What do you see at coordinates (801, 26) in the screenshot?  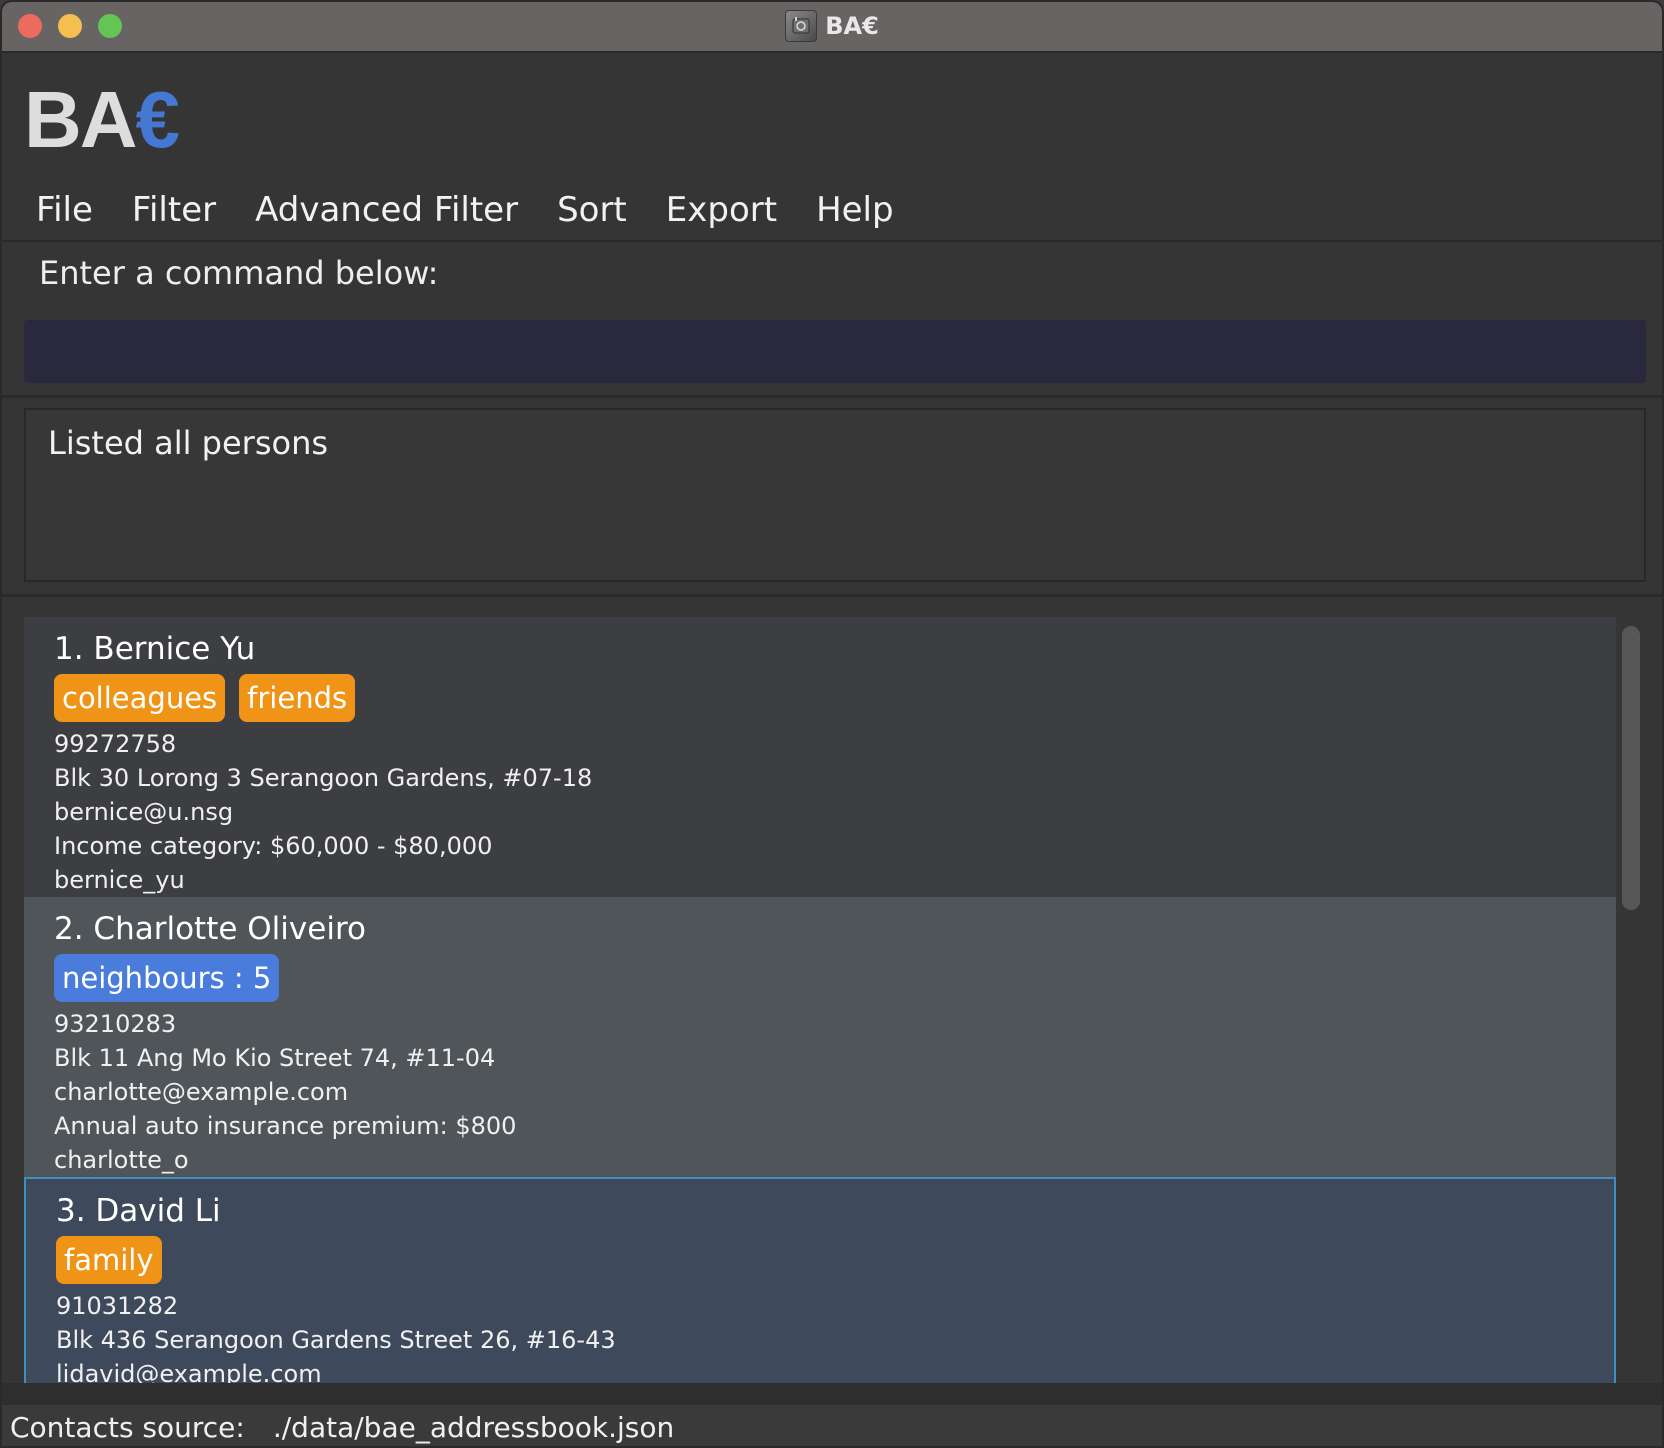 I see `app-icon` at bounding box center [801, 26].